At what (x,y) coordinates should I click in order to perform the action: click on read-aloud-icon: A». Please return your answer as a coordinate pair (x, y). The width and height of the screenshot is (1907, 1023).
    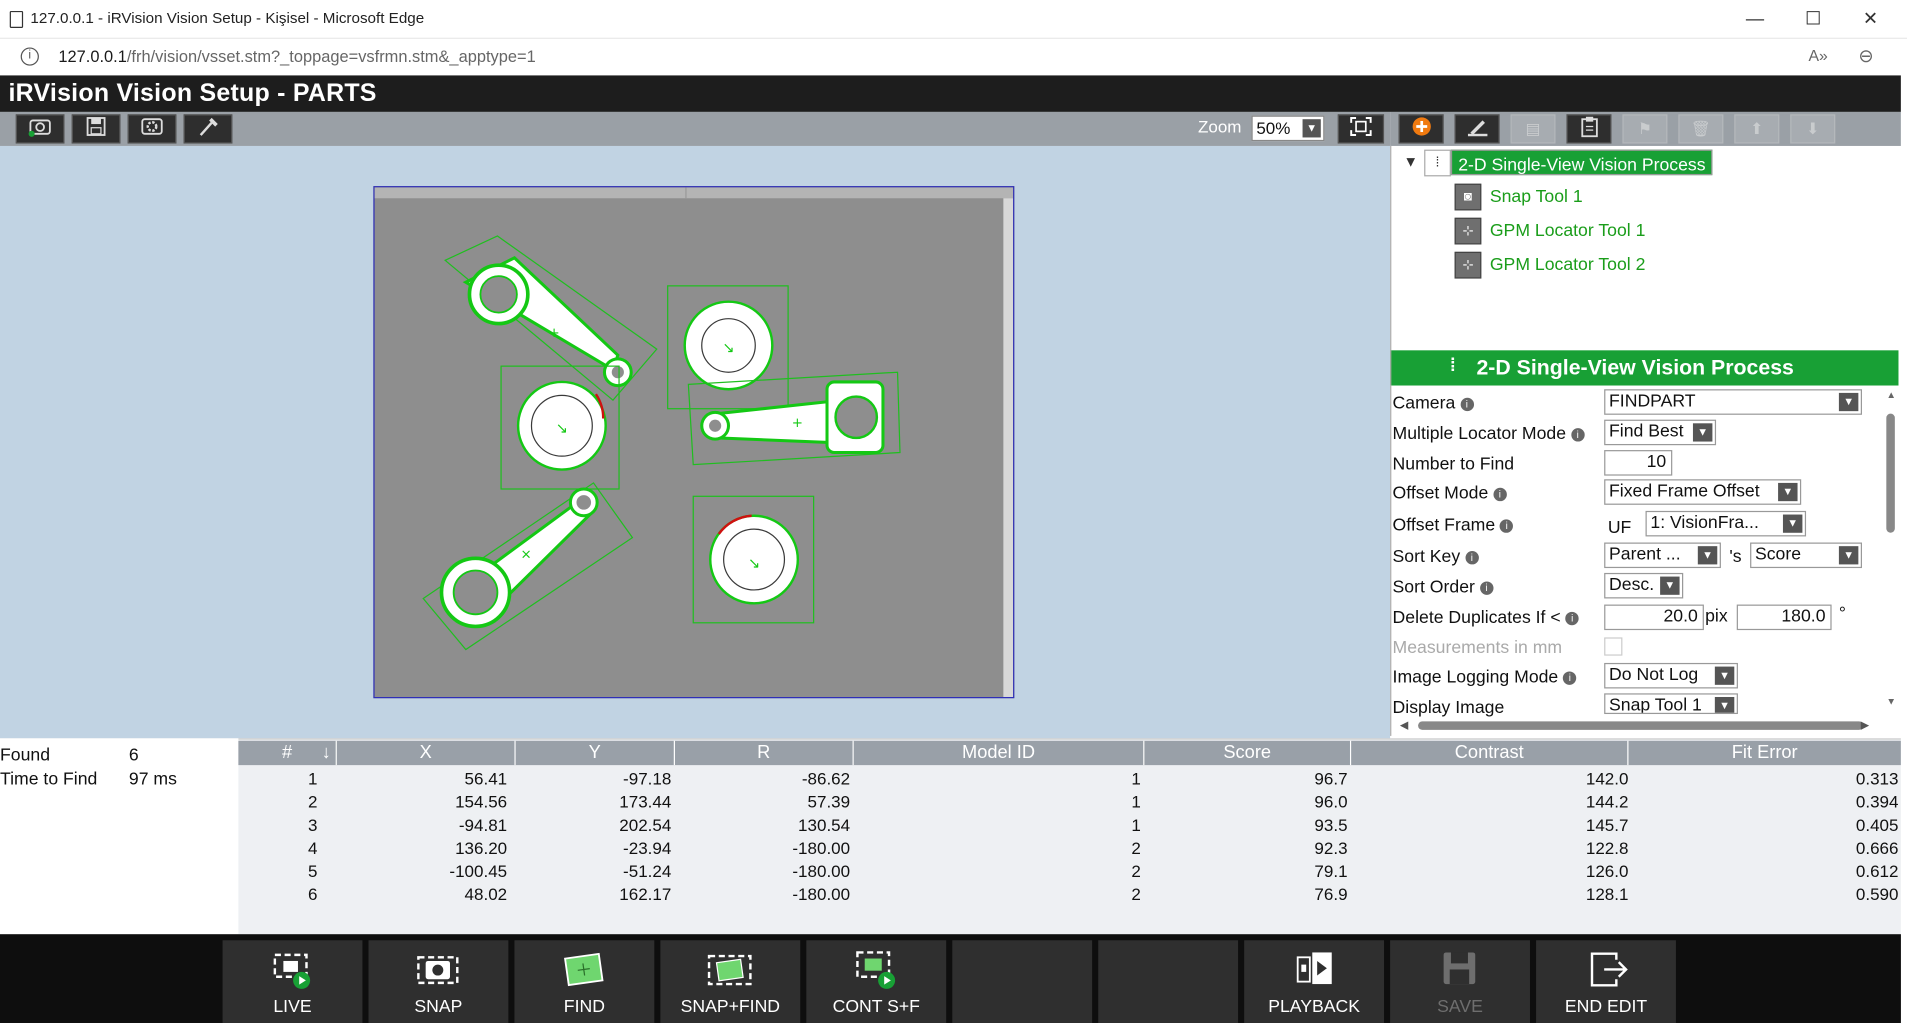
    Looking at the image, I should click on (1817, 55).